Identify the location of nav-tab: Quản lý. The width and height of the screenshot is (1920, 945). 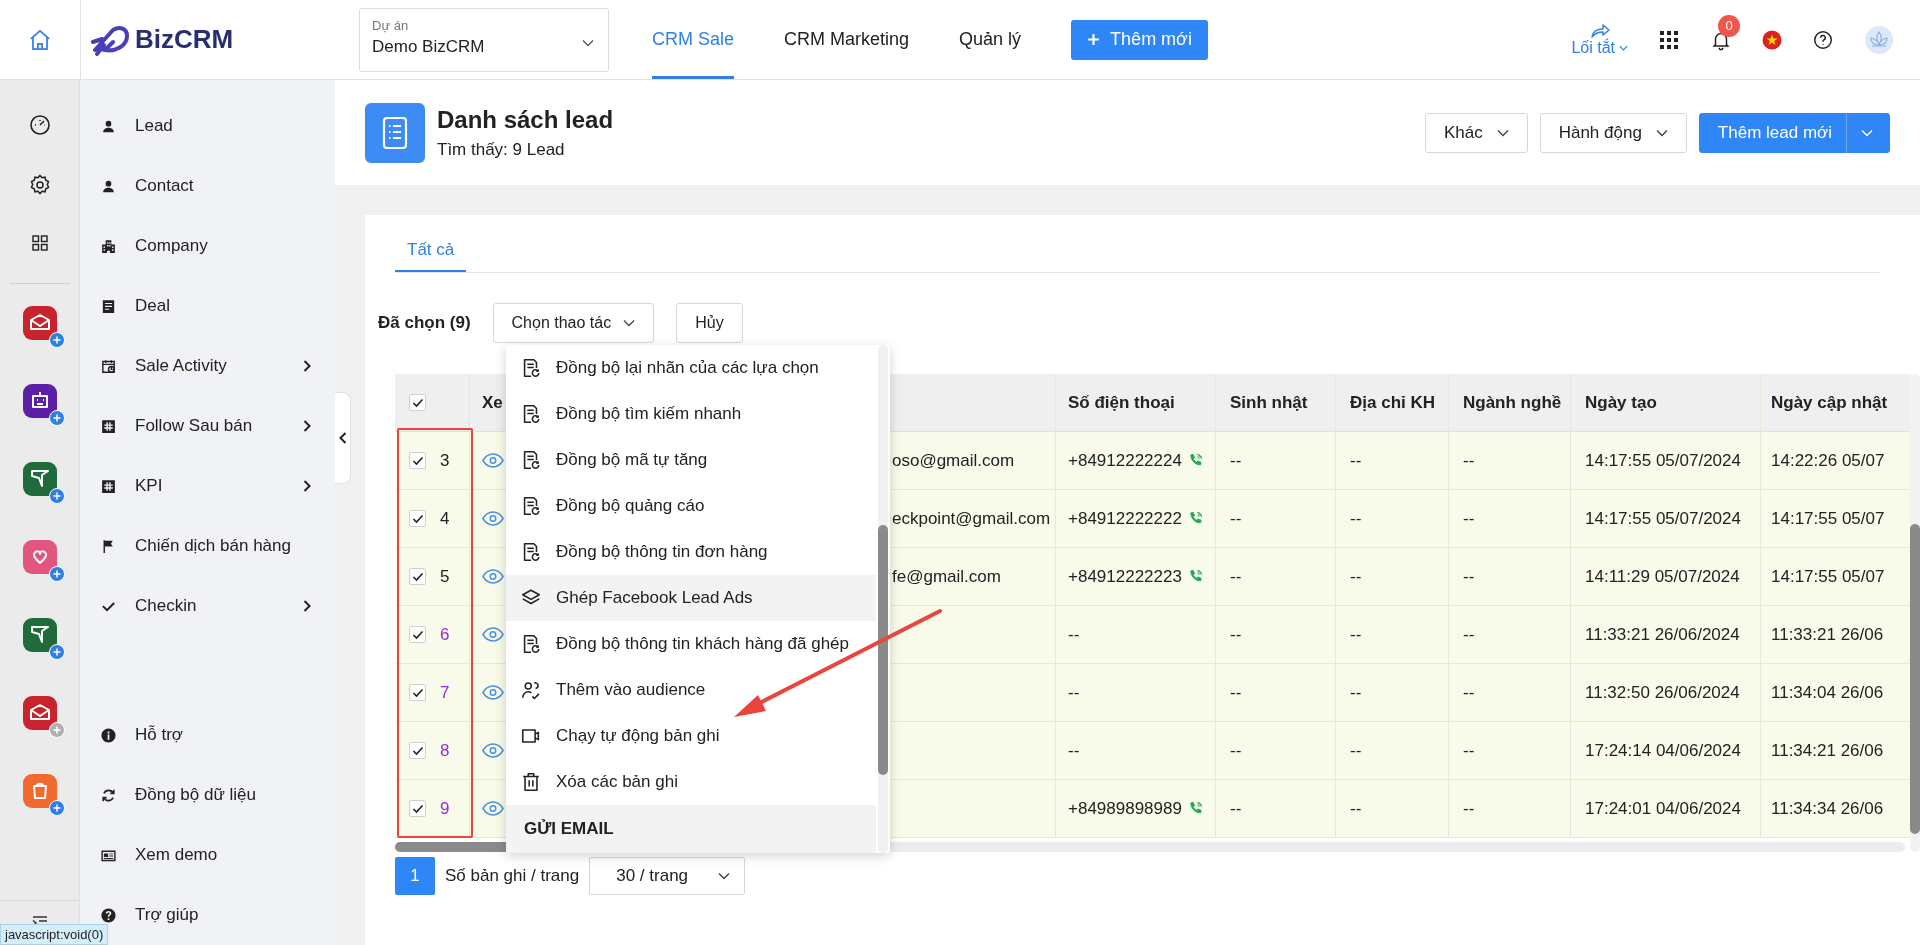
(990, 39).